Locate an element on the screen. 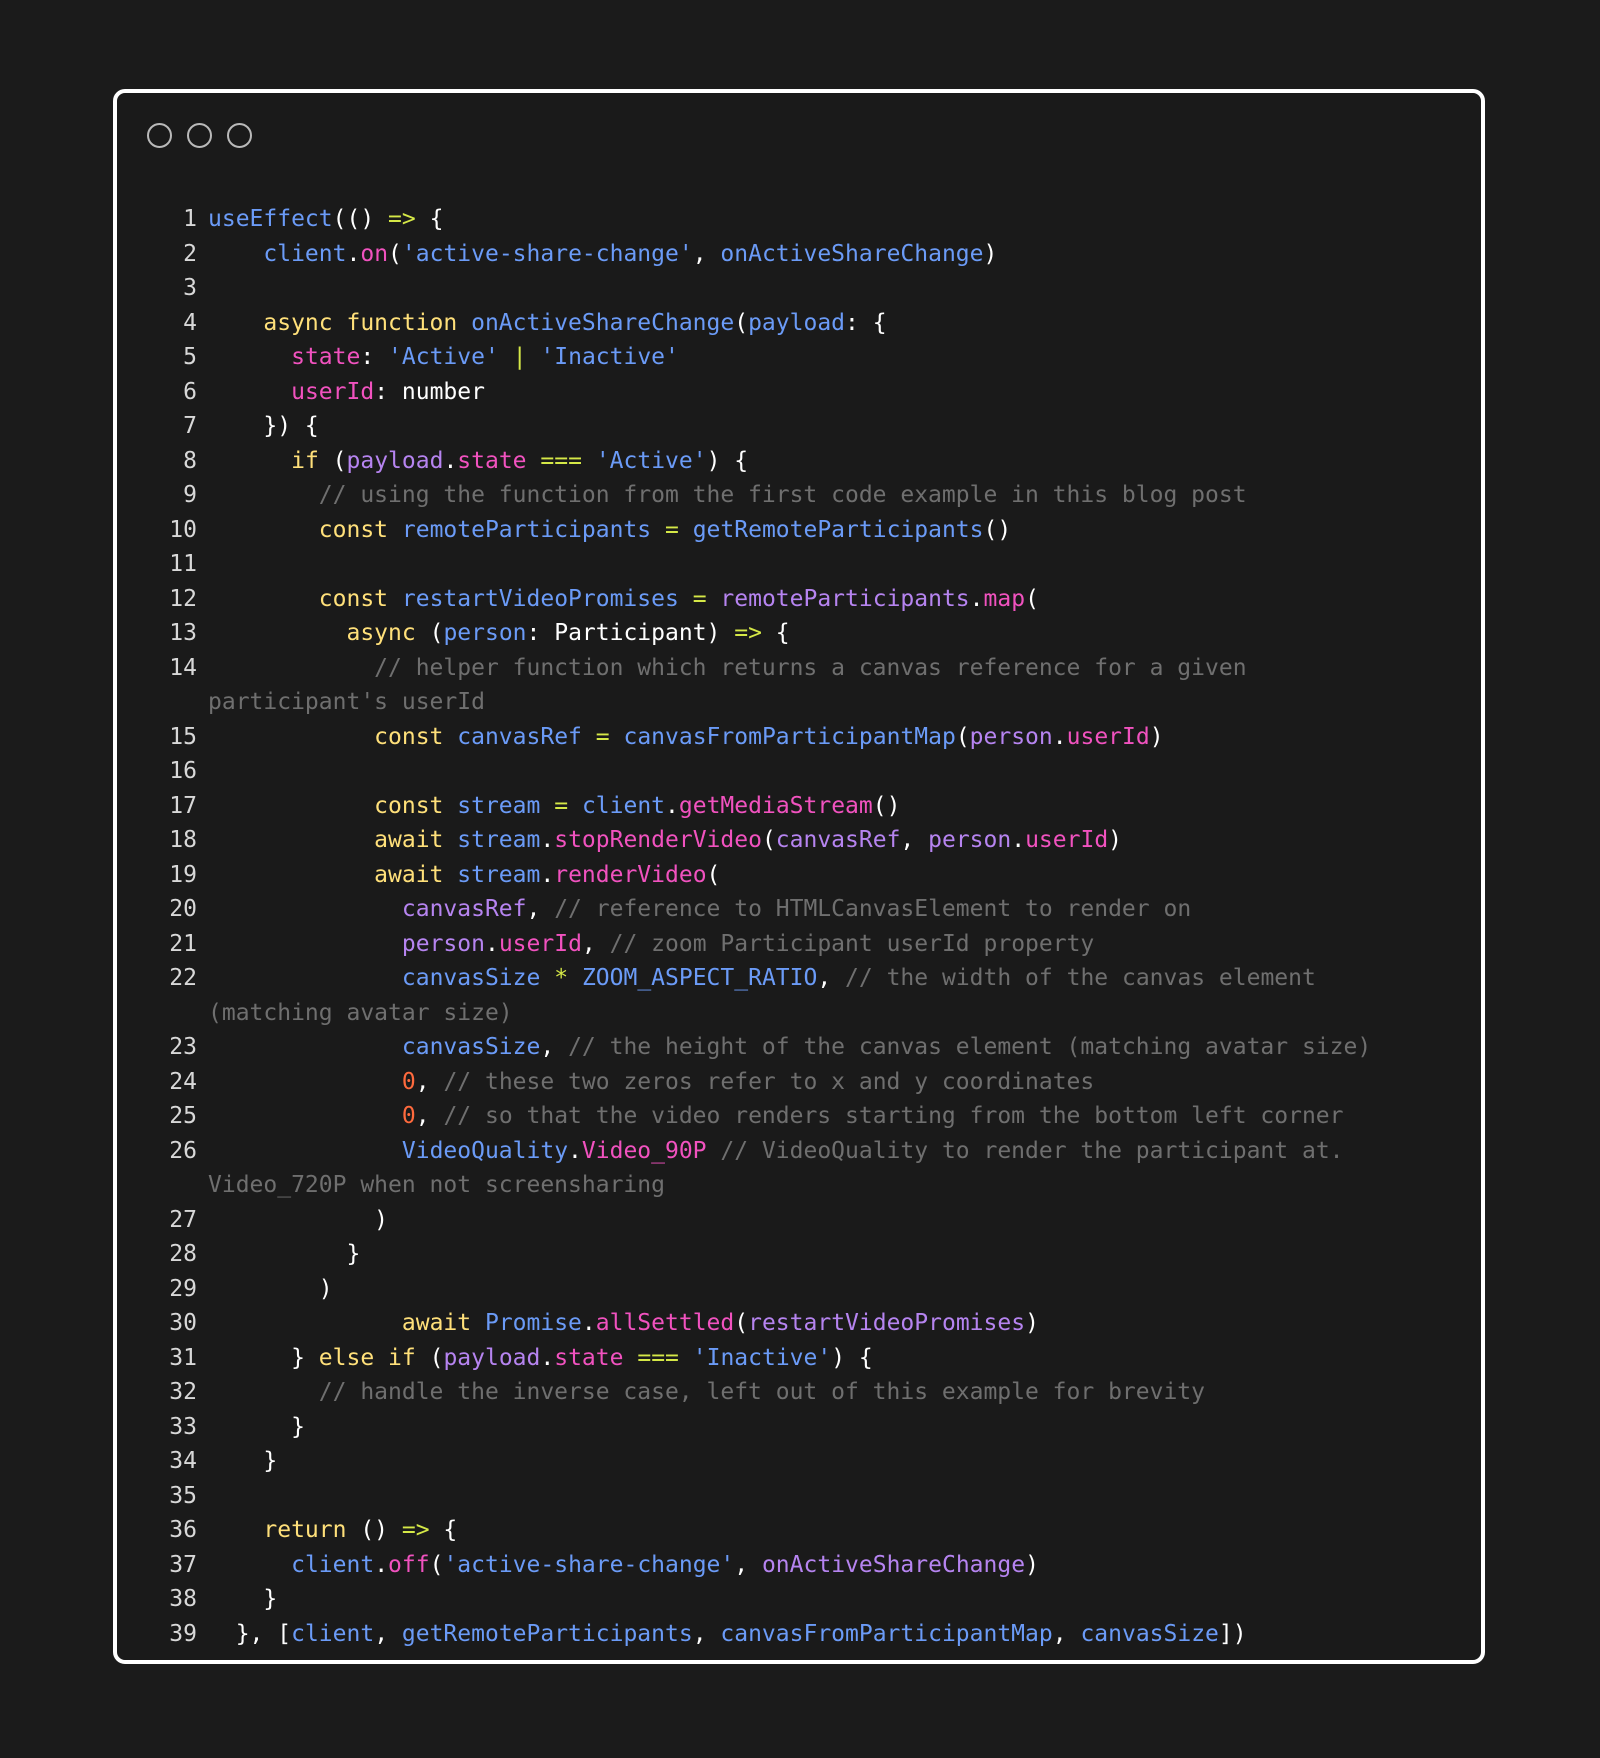 Image resolution: width=1600 pixels, height=1758 pixels. code-token: remoteParticipants is located at coordinates (526, 529).